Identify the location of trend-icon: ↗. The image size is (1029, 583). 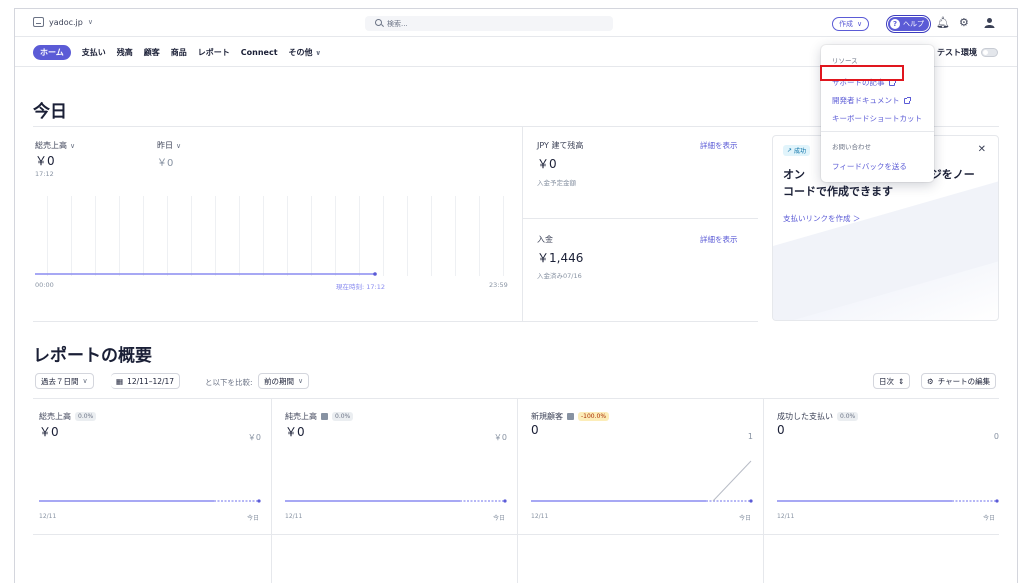
(790, 150).